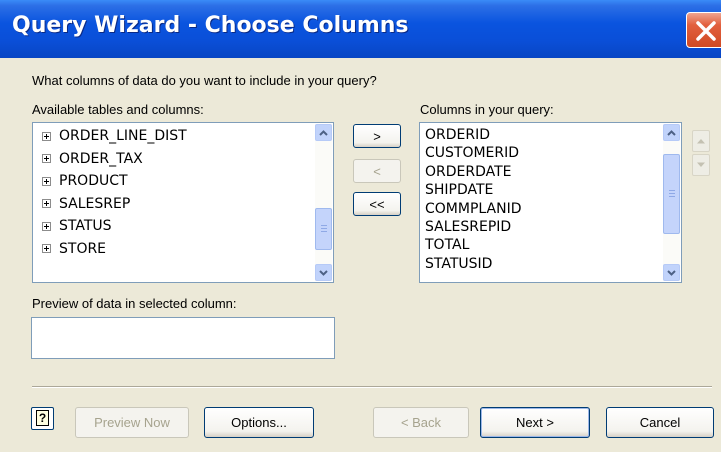 Image resolution: width=721 pixels, height=452 pixels. Describe the element at coordinates (101, 158) in the screenshot. I see `available-item-label: ORDER_TAX` at that location.